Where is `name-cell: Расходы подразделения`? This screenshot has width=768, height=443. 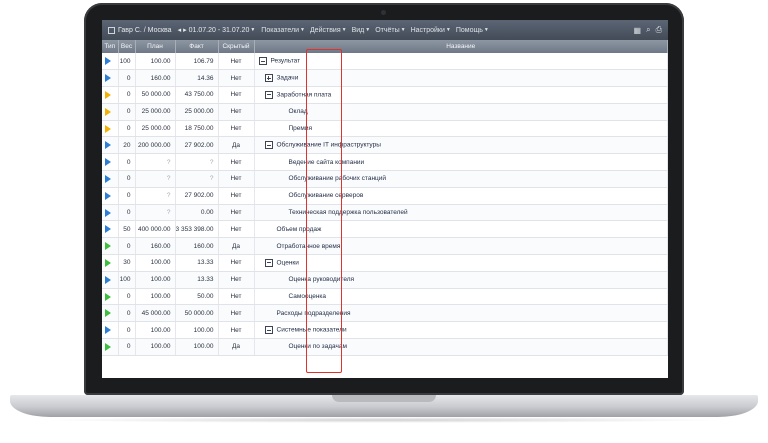
name-cell: Расходы подразделения is located at coordinates (461, 313).